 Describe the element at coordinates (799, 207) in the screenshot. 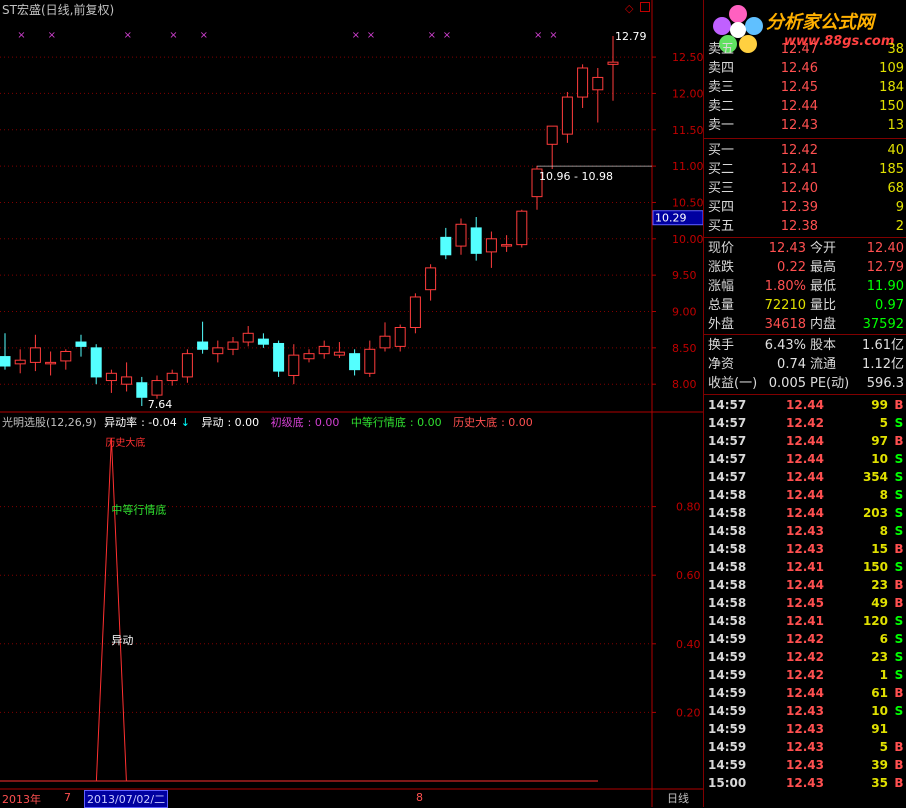

I see `bid-price: 12.39` at that location.